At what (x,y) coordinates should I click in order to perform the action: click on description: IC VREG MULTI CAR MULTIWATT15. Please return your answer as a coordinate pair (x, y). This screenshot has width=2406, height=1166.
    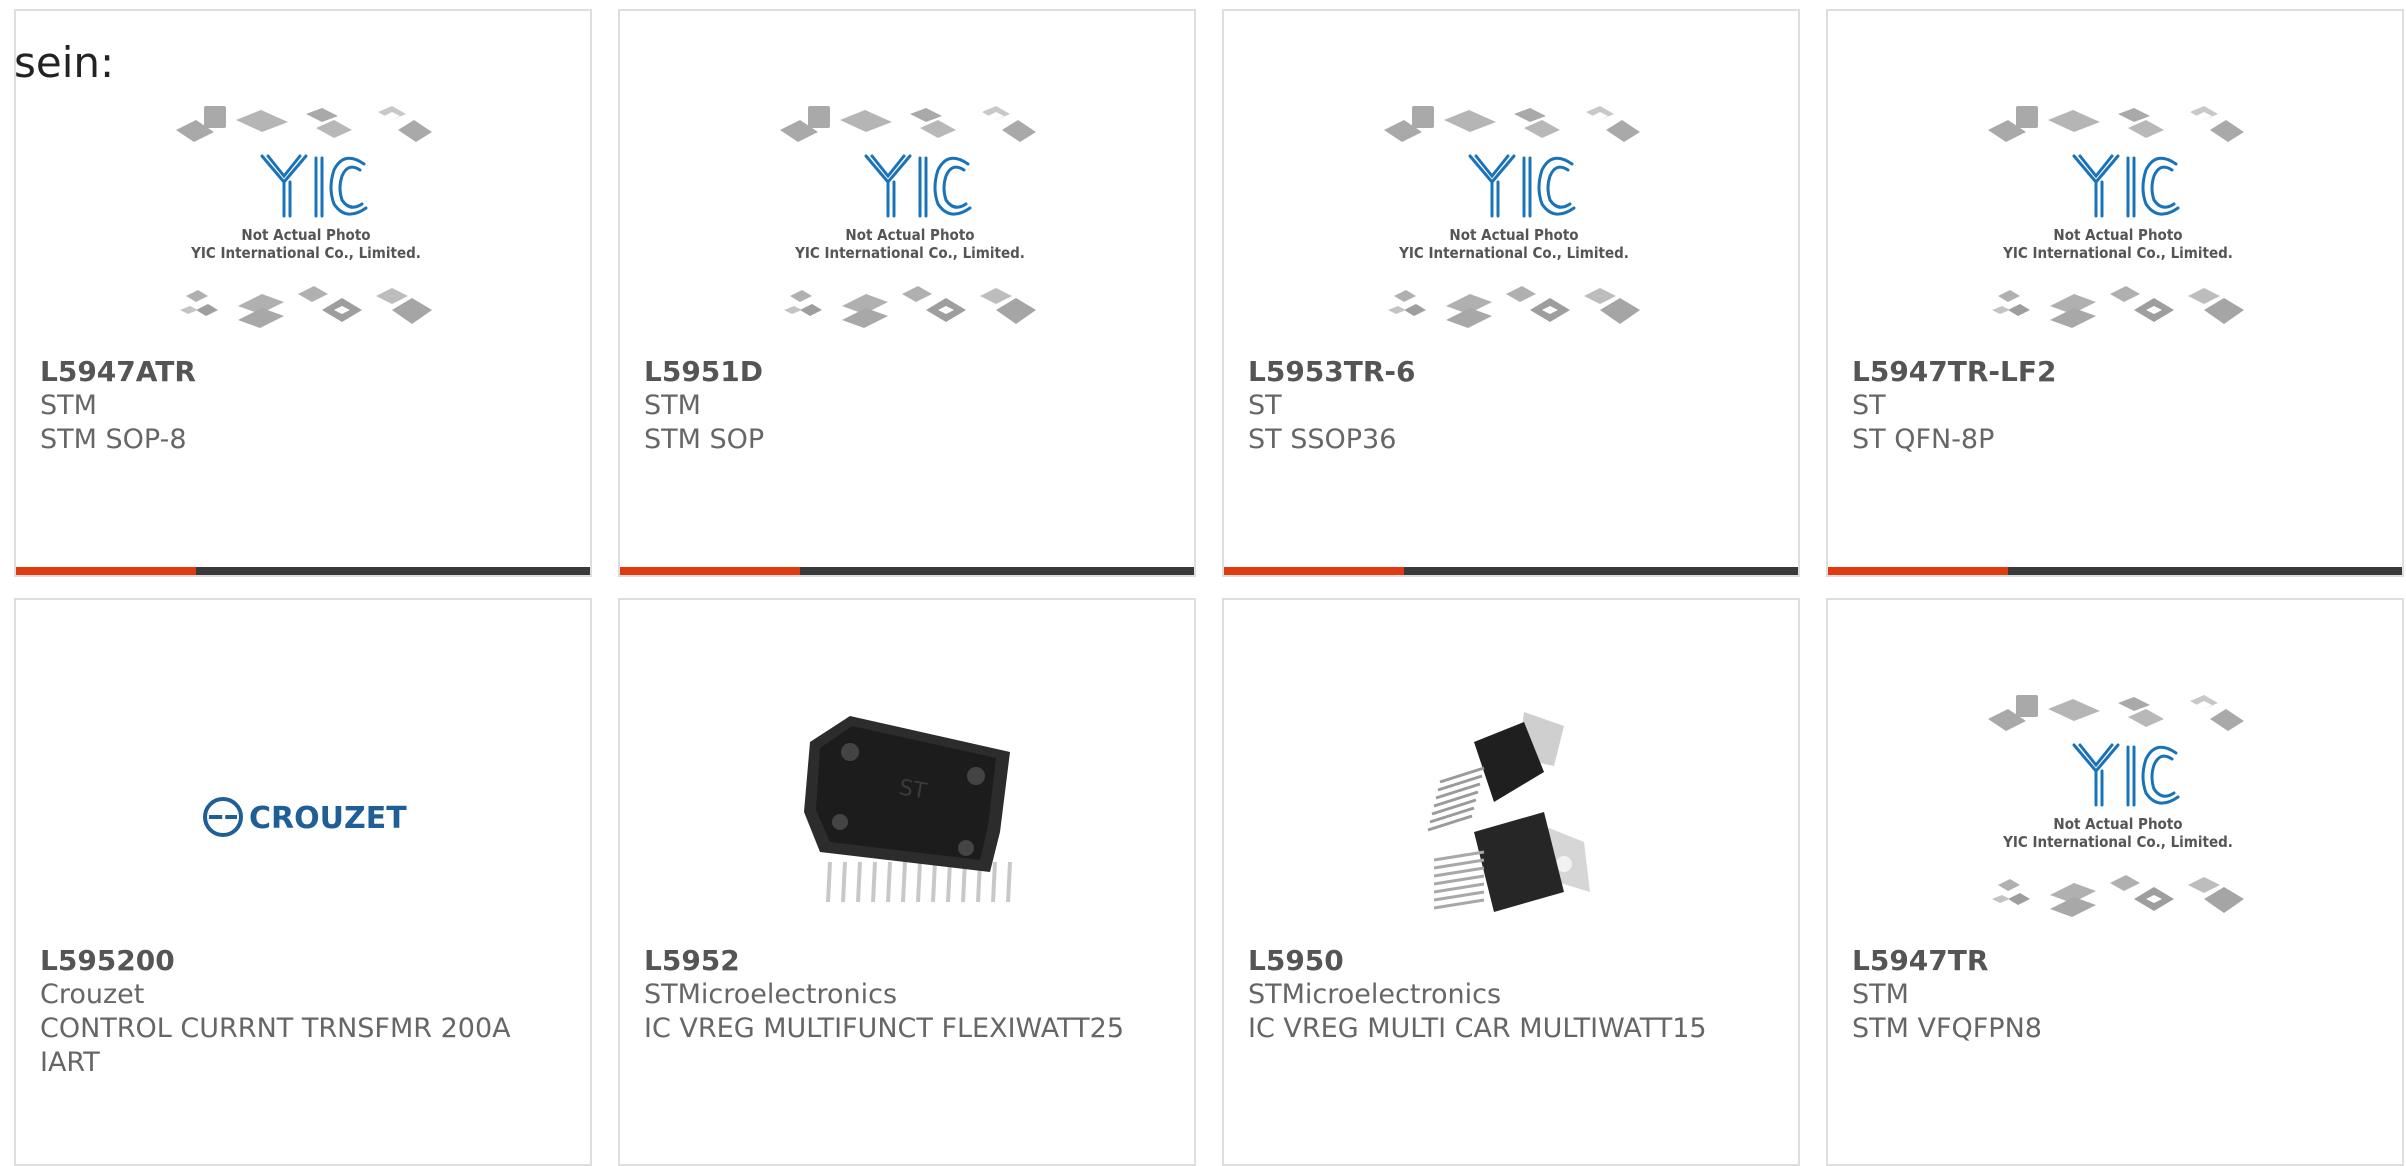
    Looking at the image, I should click on (1477, 1028).